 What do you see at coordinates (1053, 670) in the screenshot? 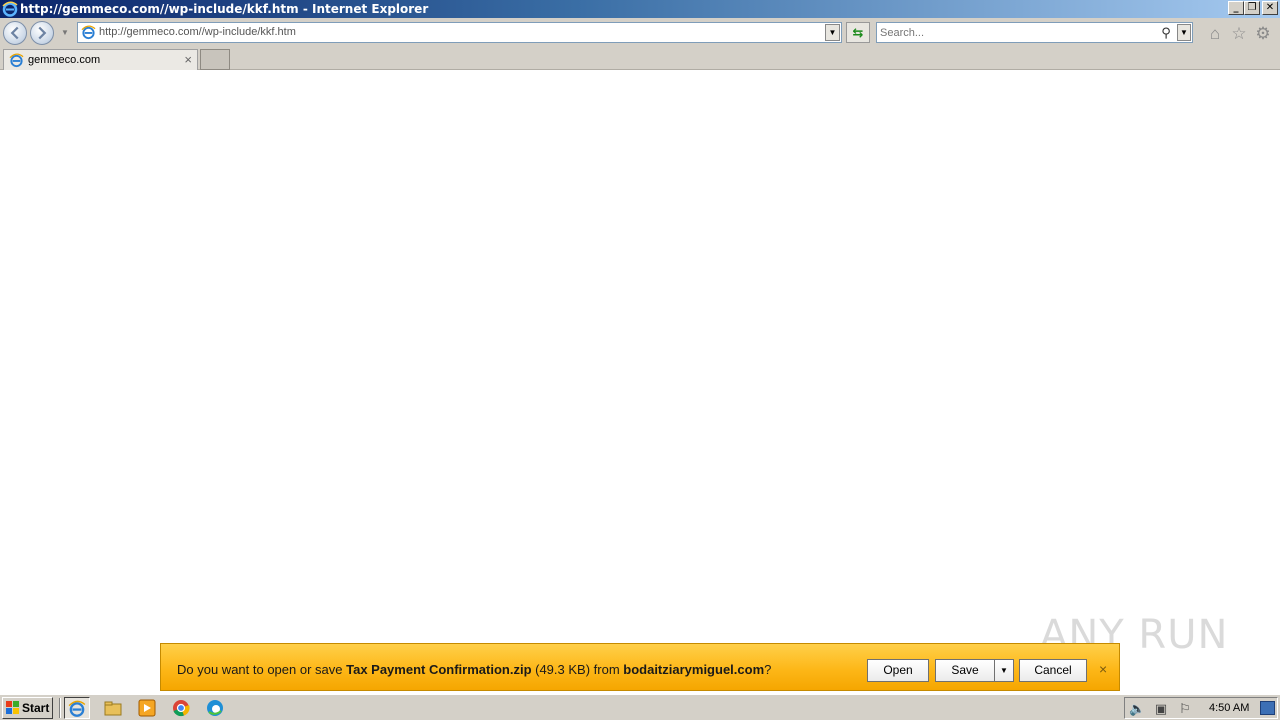
I see `cancel-button: Cancel` at bounding box center [1053, 670].